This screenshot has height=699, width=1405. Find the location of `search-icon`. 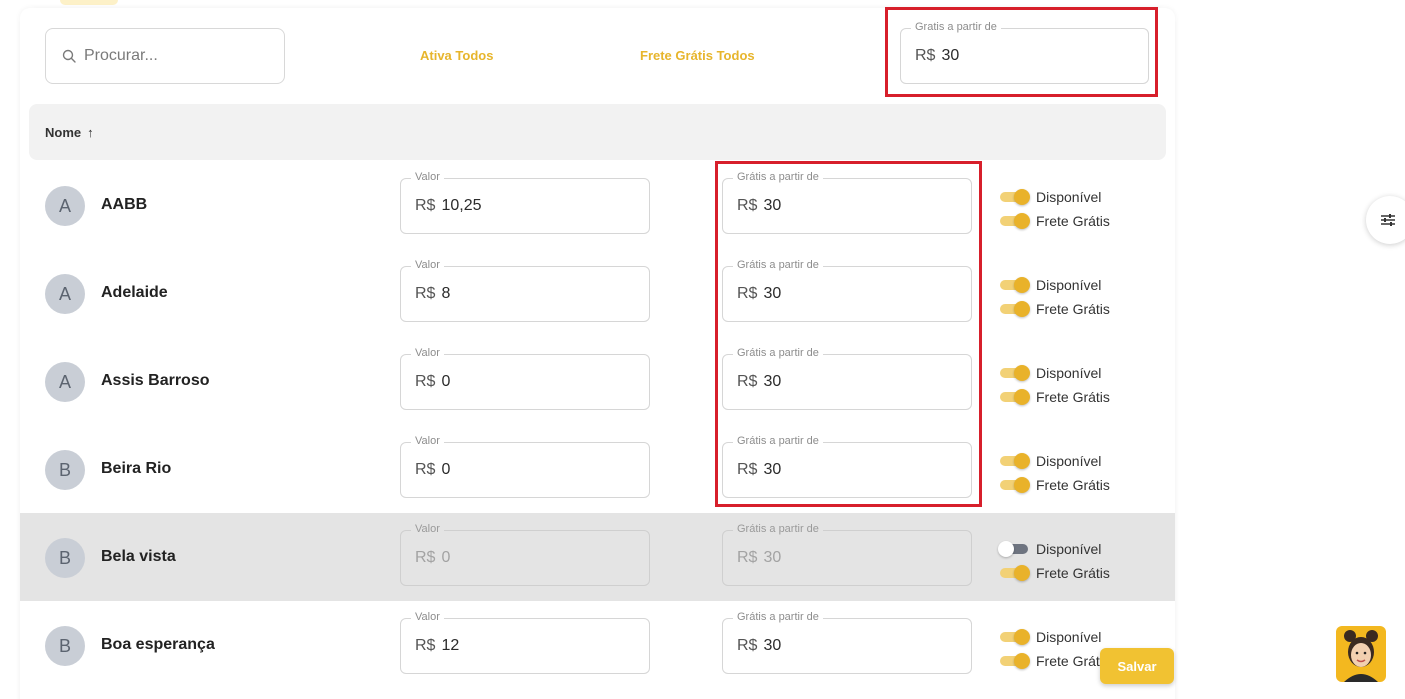

search-icon is located at coordinates (69, 56).